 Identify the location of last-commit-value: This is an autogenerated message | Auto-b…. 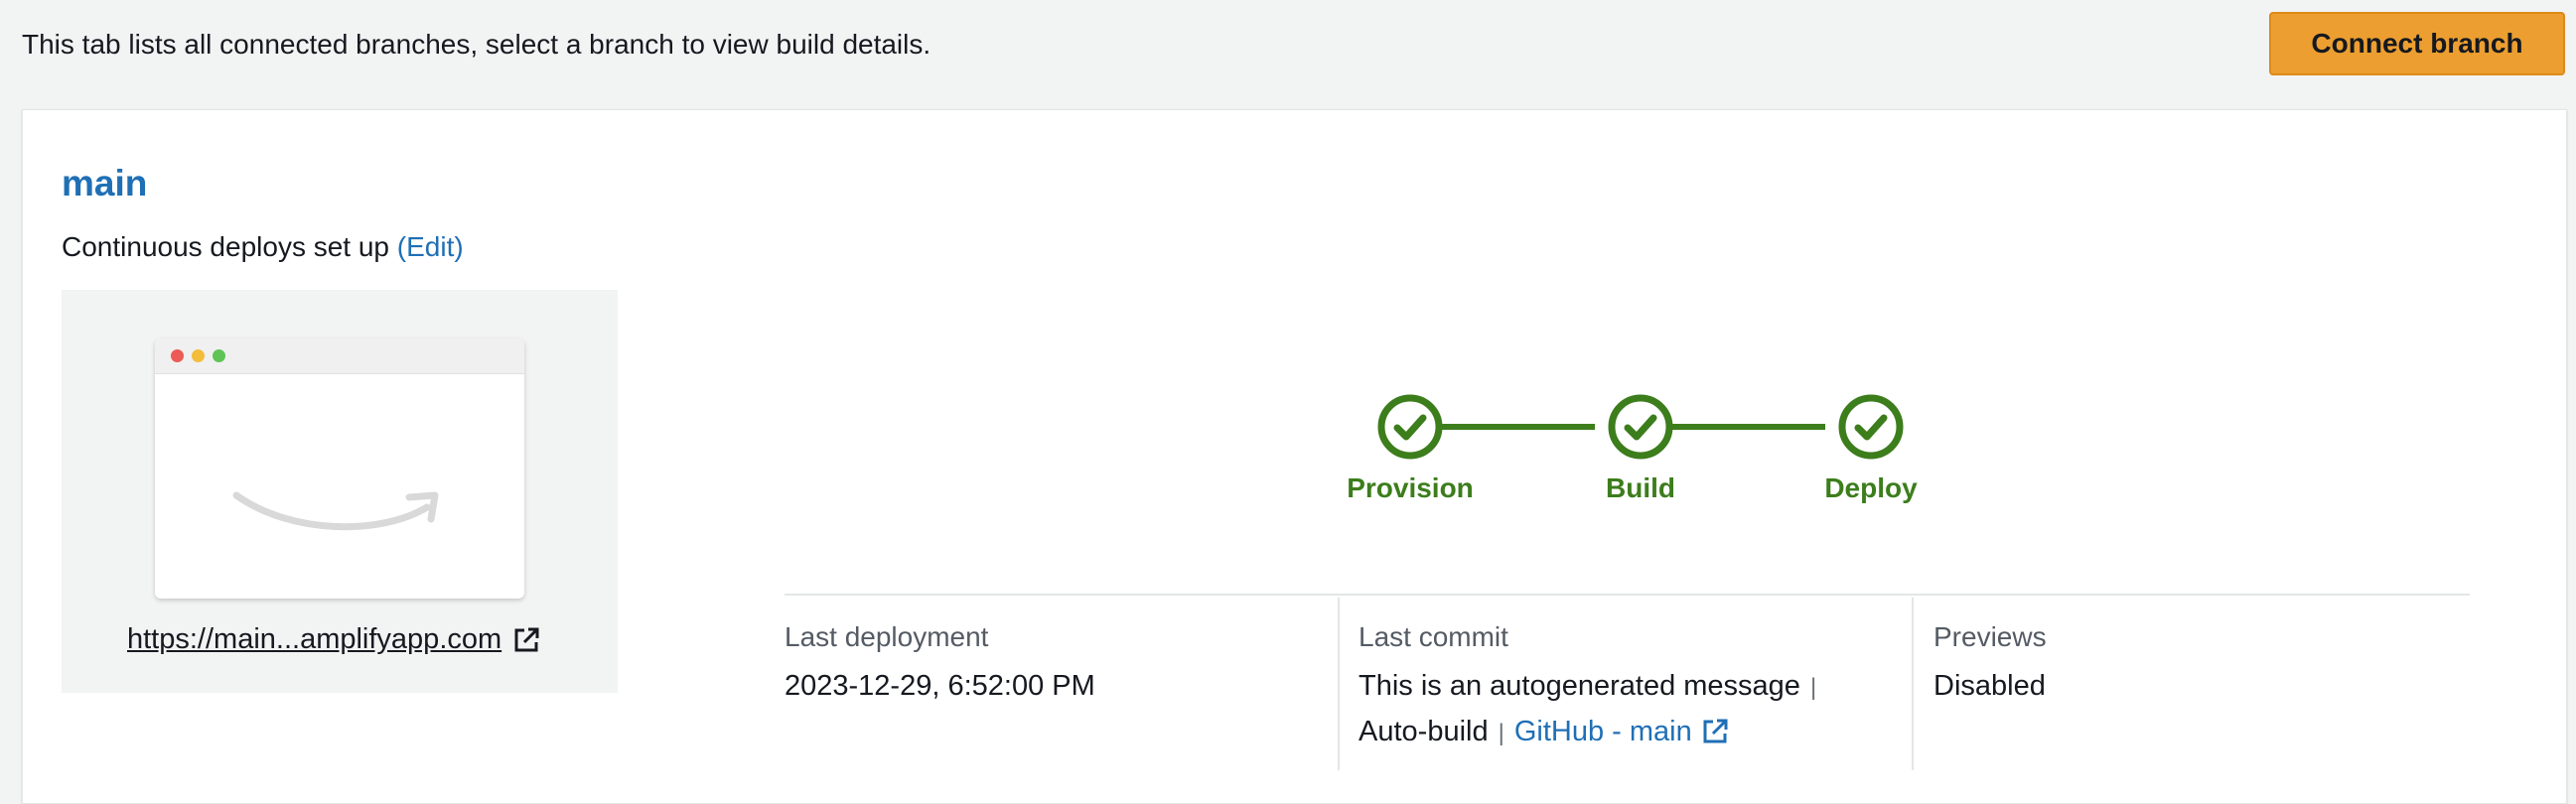
(1637, 709).